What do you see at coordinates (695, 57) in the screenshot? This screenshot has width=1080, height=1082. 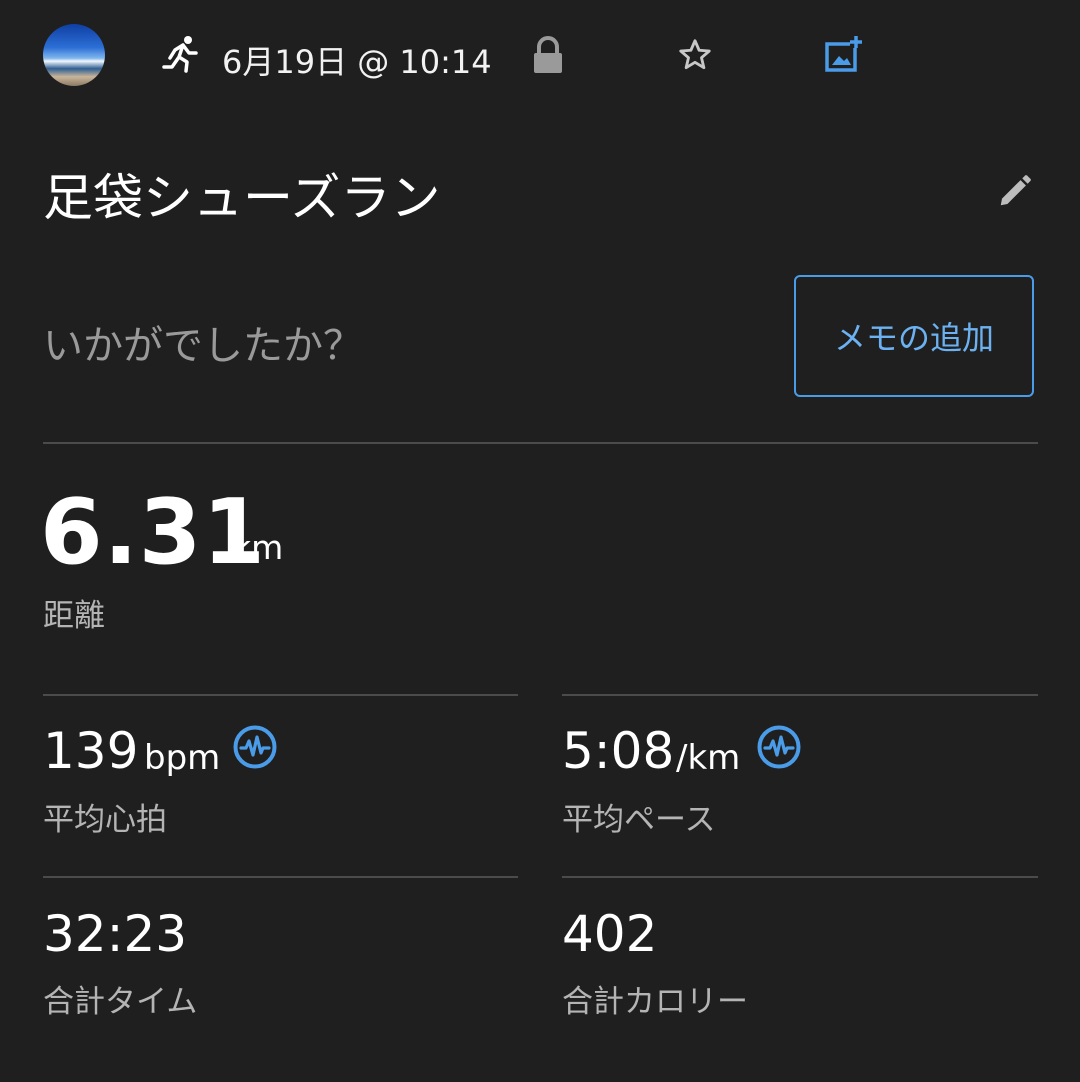 I see `star-icon` at bounding box center [695, 57].